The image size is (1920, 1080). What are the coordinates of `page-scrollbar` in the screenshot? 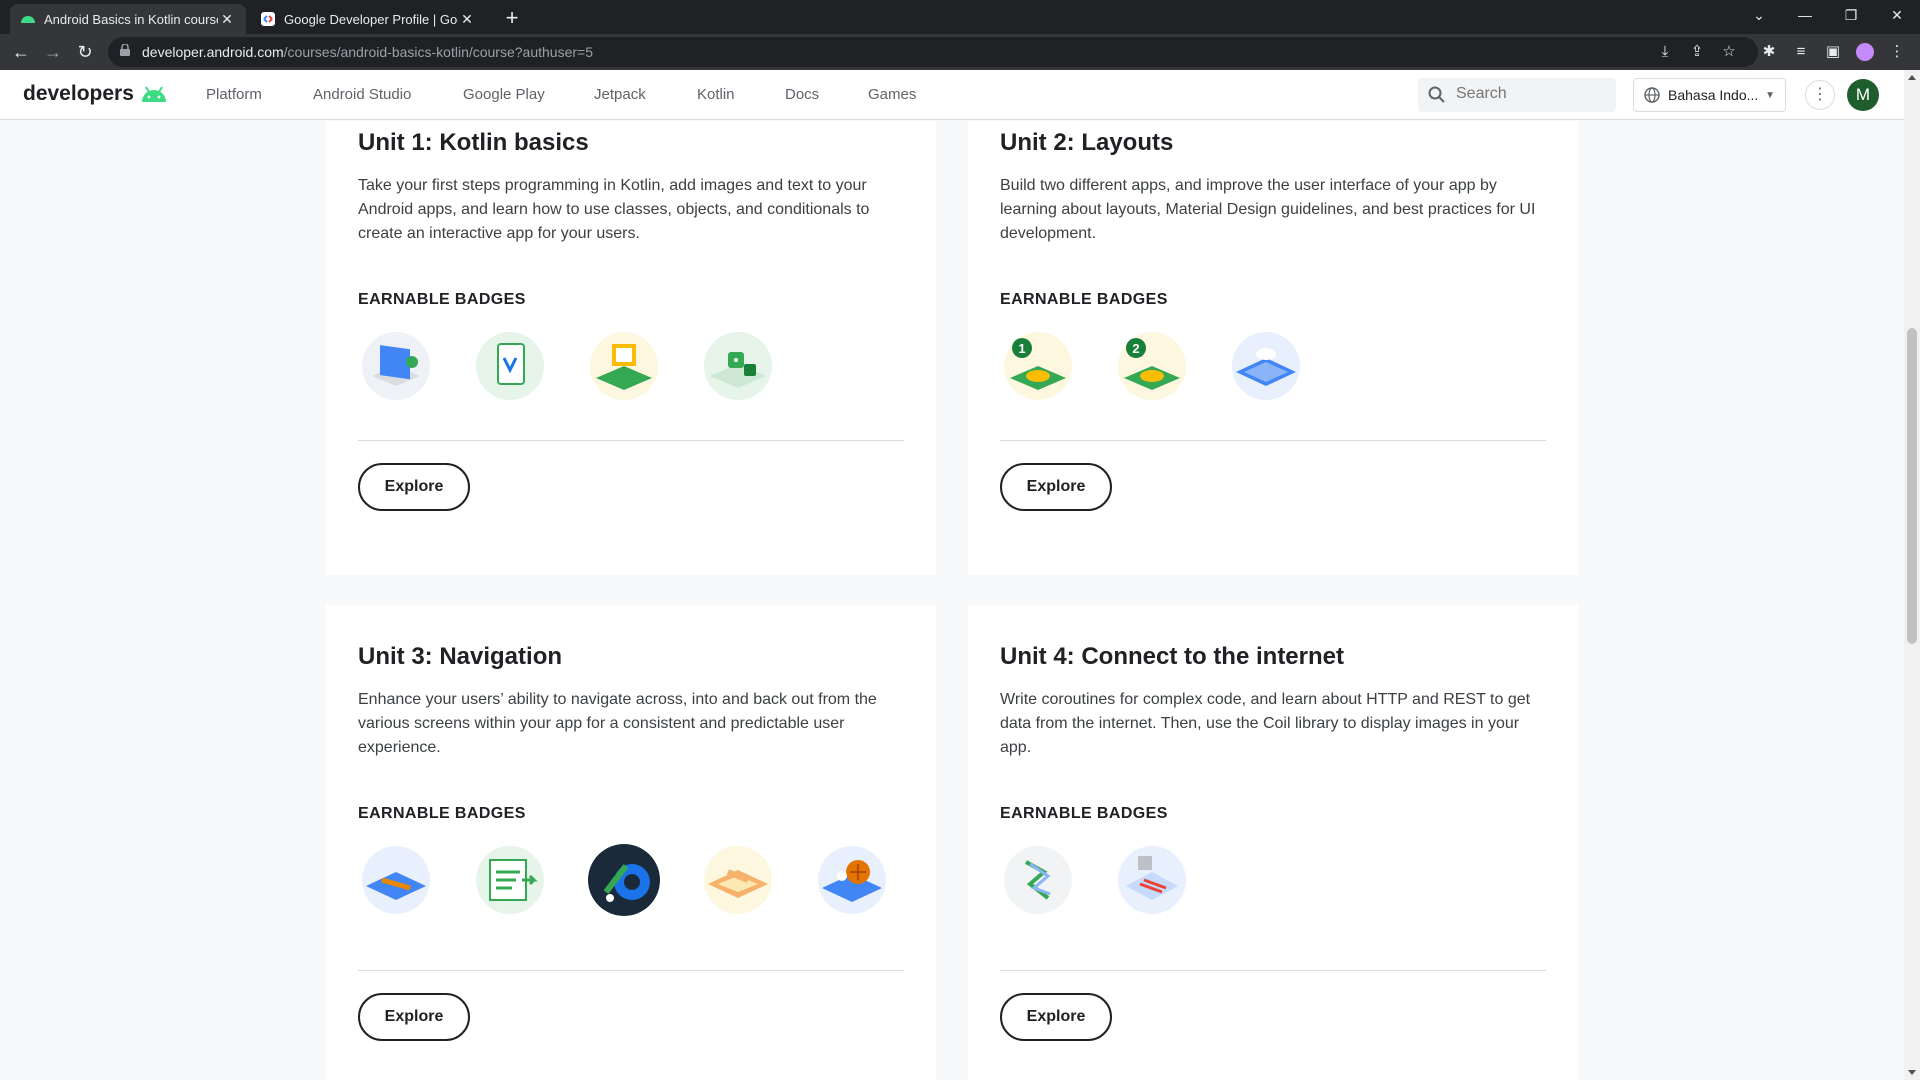 It's located at (1912, 575).